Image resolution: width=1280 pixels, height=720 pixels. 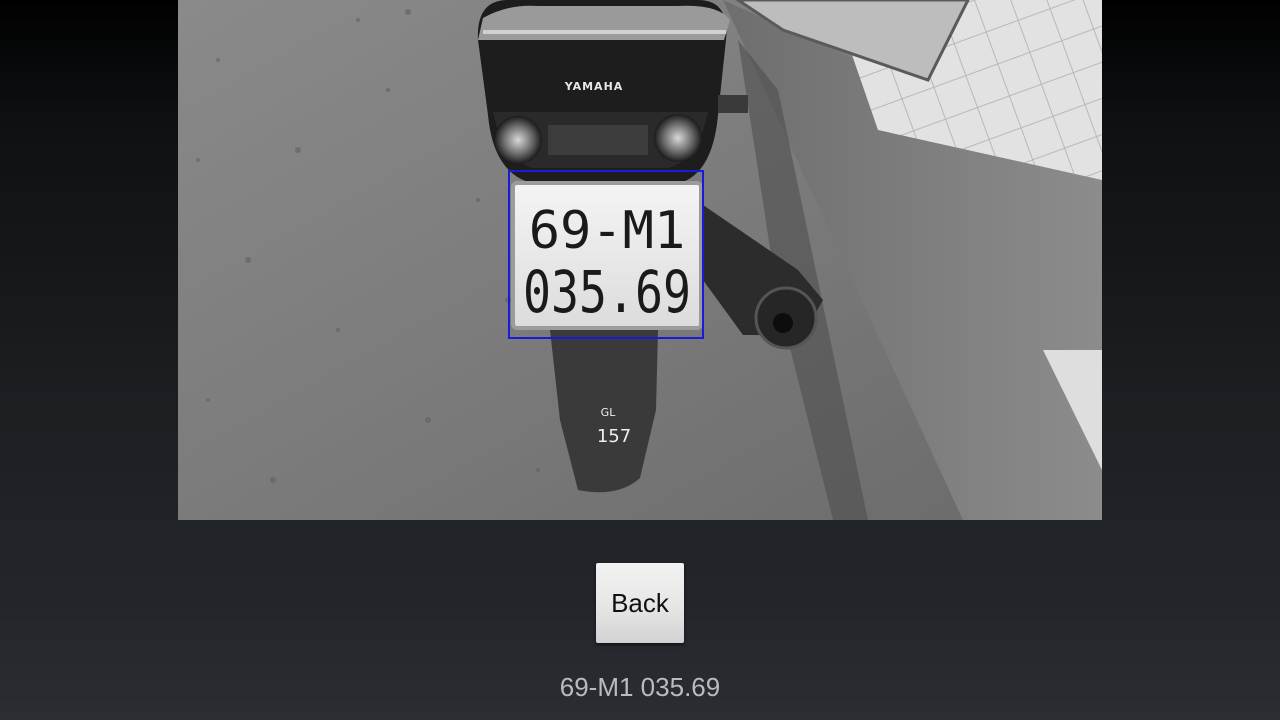 What do you see at coordinates (518, 140) in the screenshot?
I see `left-turn-signal` at bounding box center [518, 140].